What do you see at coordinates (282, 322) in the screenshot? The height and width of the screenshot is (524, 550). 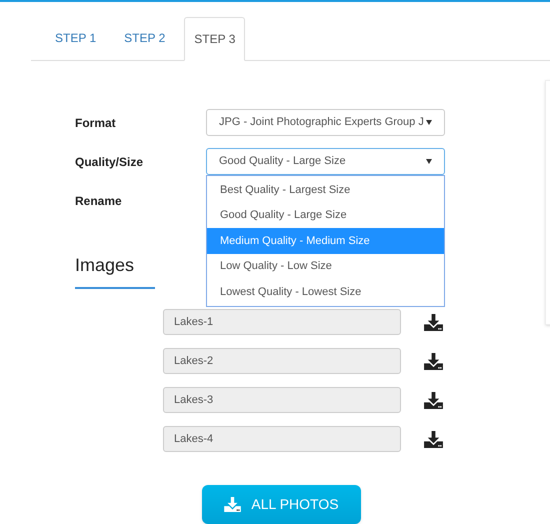 I see `image-name-field: Lakes-1` at bounding box center [282, 322].